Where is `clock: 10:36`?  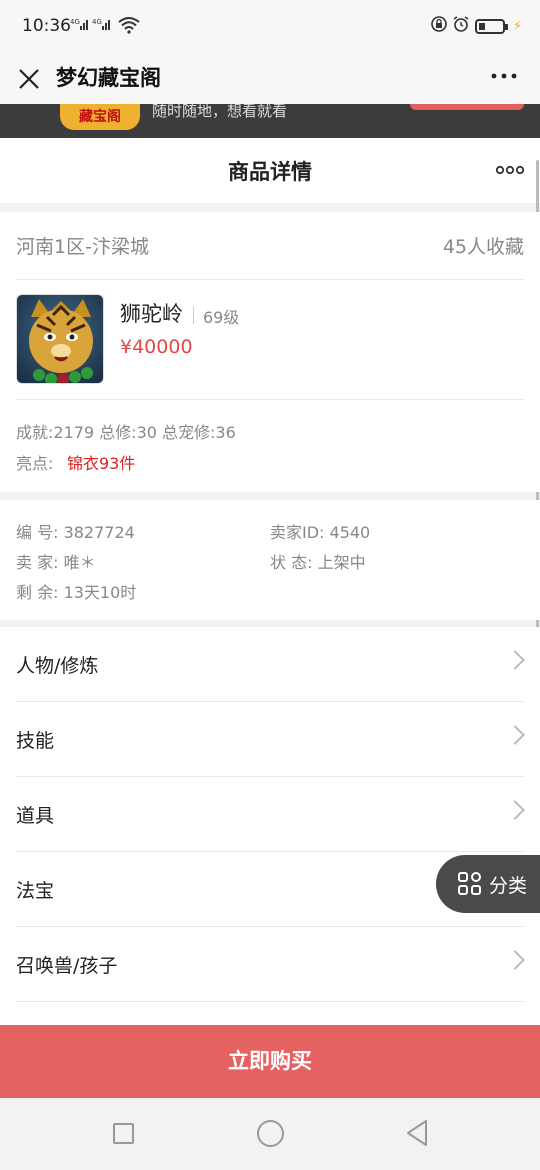
clock: 10:36 is located at coordinates (46, 26).